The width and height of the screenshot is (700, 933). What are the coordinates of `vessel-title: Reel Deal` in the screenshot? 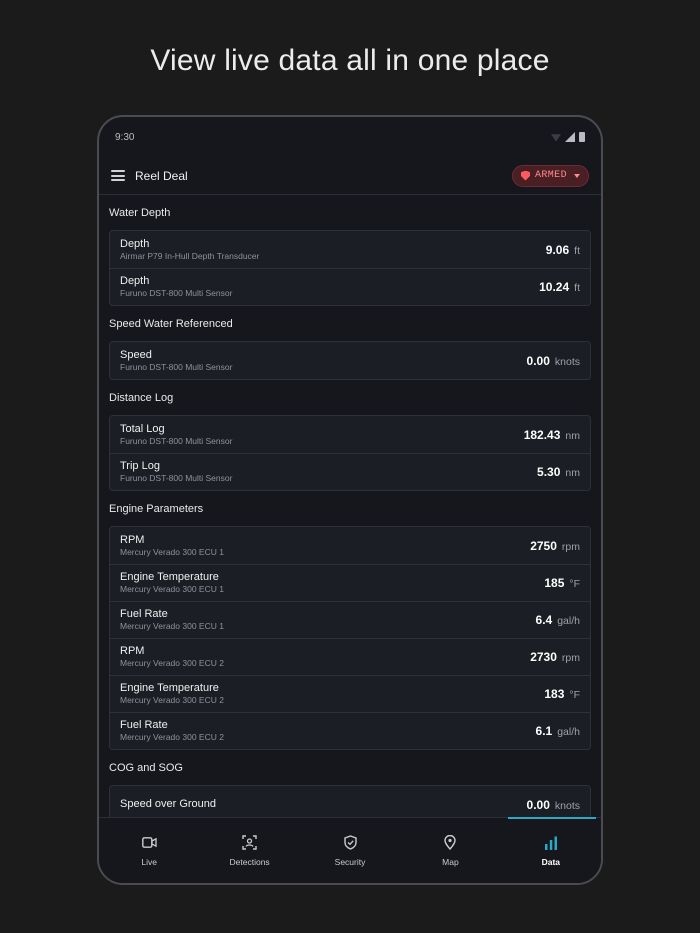 It's located at (161, 175).